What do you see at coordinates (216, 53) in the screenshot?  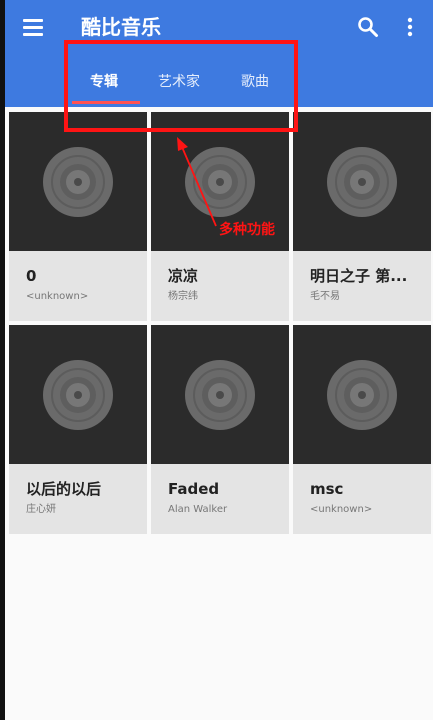 I see `app-bar: 酷比音乐 专辑 艺术家 歌曲` at bounding box center [216, 53].